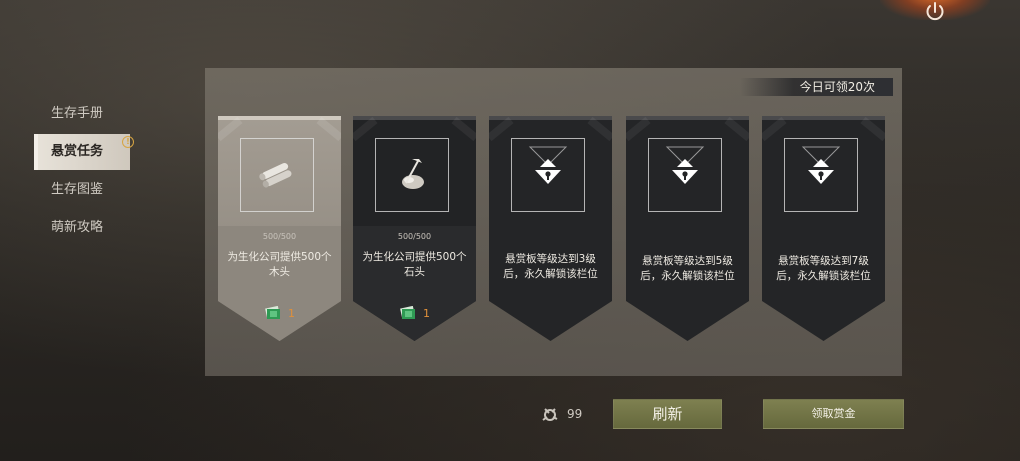 The height and width of the screenshot is (461, 1020). What do you see at coordinates (77, 227) in the screenshot?
I see `sidebar-item-label: 萌新攻略` at bounding box center [77, 227].